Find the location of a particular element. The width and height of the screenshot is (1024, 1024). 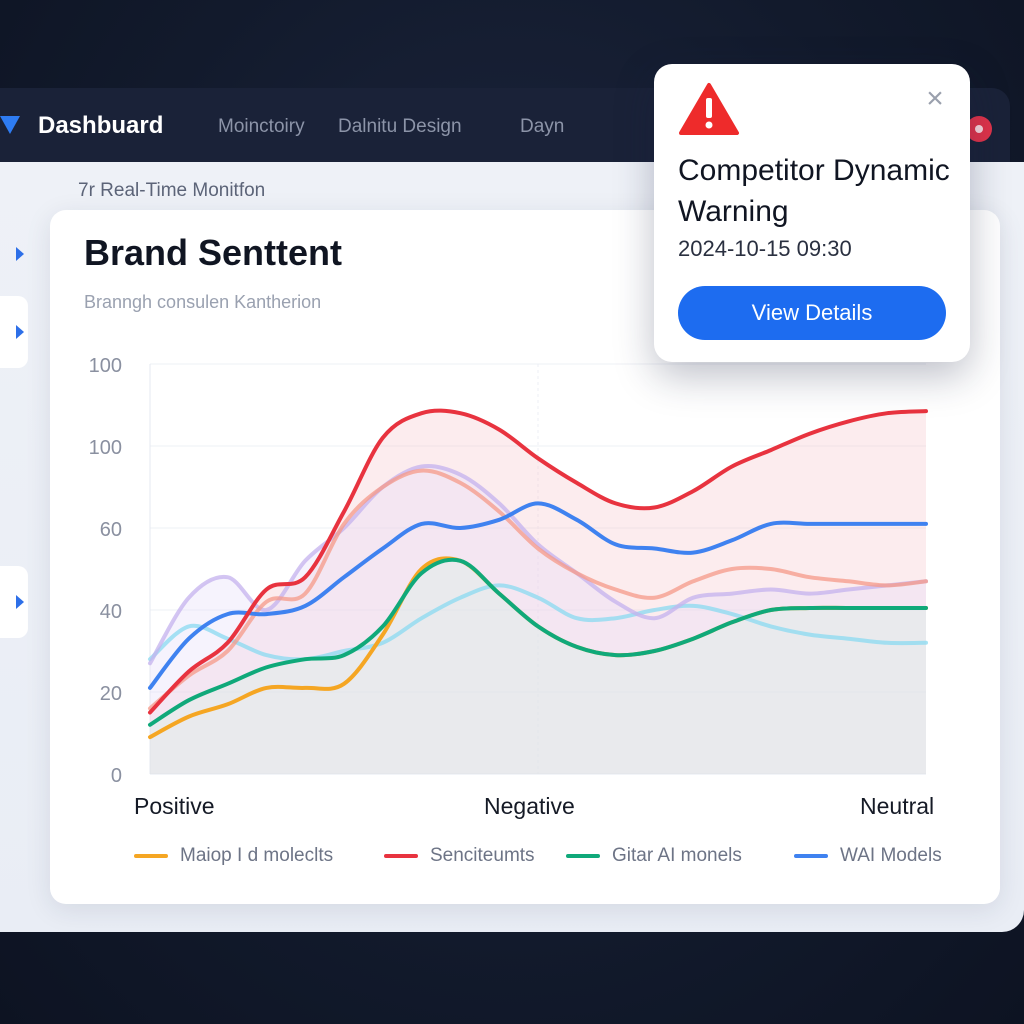

y-tick-label: 20 is located at coordinates (111, 694).